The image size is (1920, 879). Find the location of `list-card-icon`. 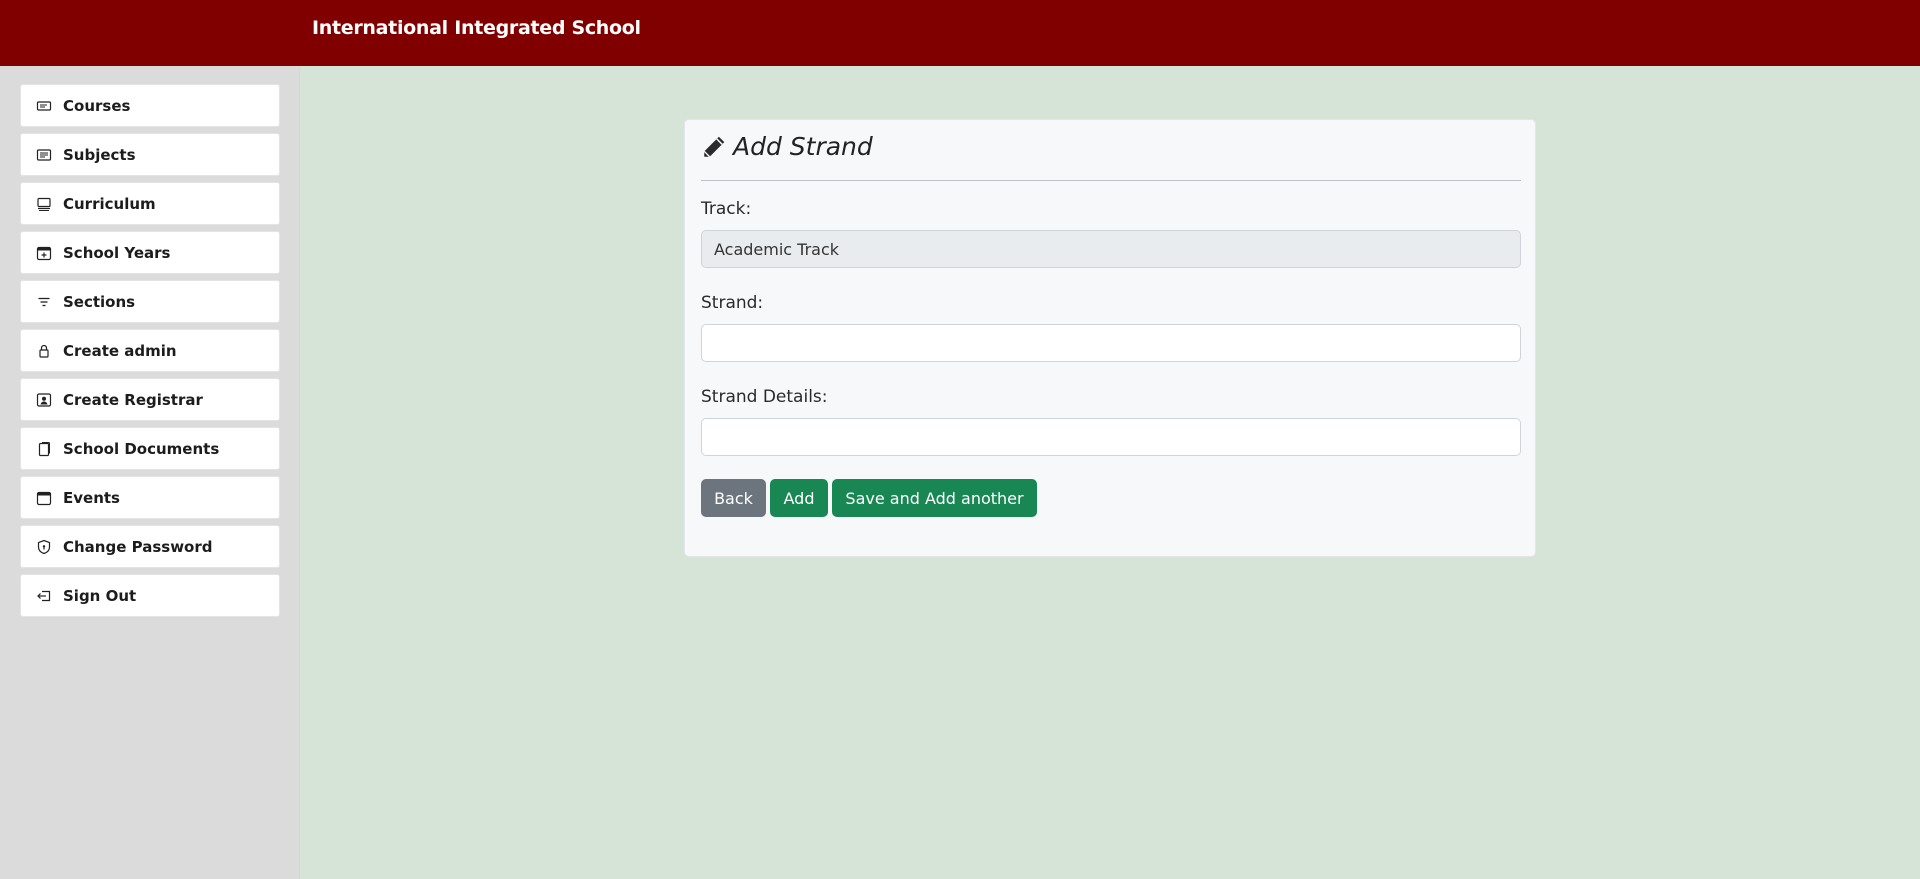

list-card-icon is located at coordinates (44, 155).